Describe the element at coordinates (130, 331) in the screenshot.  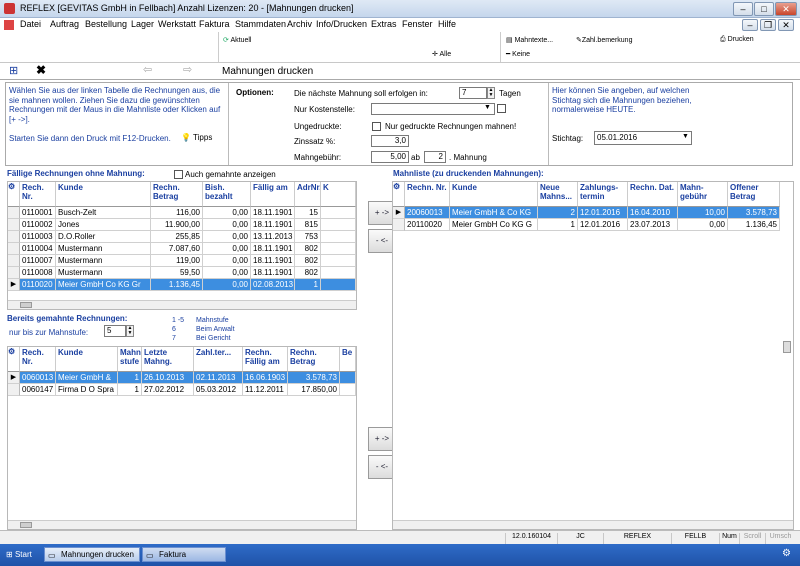
I see `until-level-spinner: ▲ ▼` at that location.